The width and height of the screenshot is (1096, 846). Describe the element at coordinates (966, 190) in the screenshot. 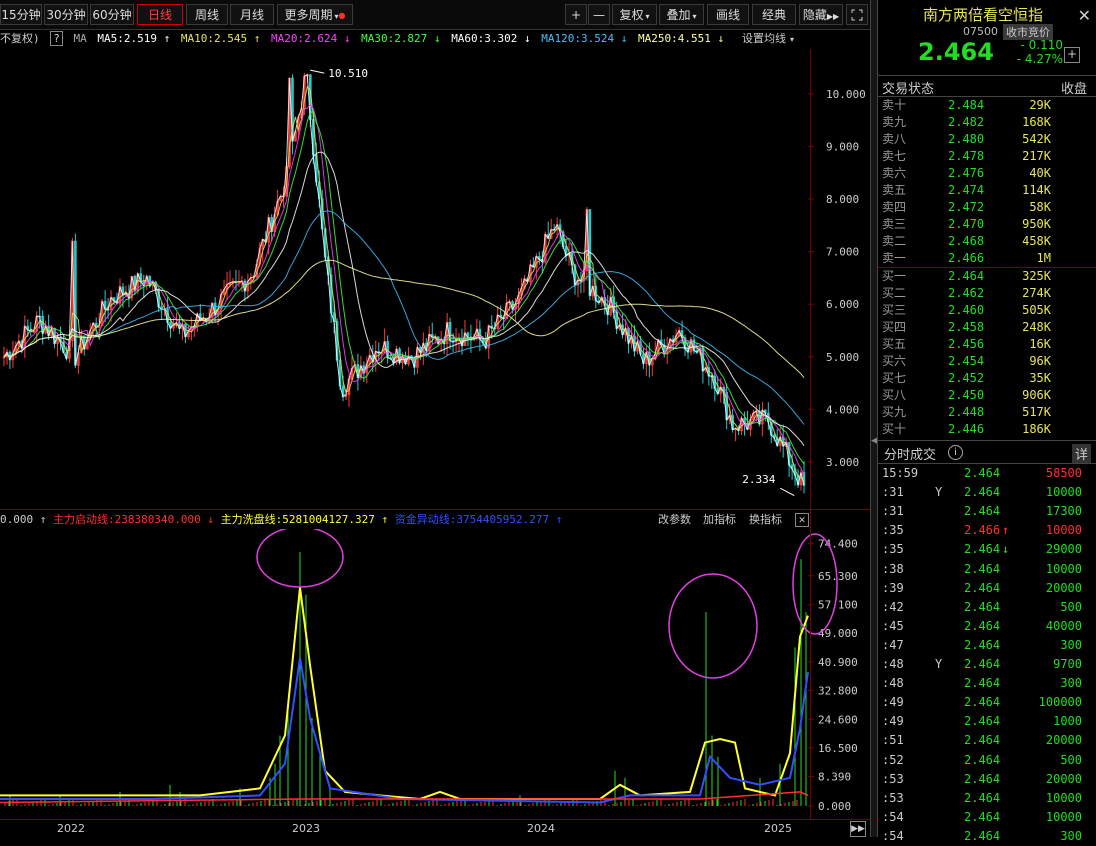

I see `level-price: 2.474` at that location.